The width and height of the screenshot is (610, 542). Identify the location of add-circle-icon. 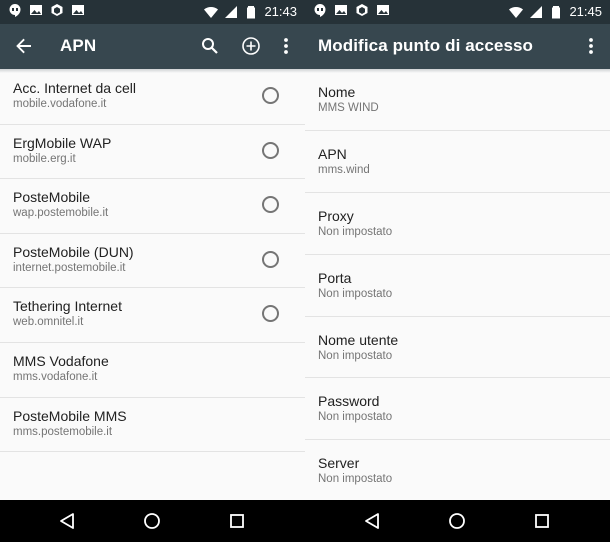
(251, 46).